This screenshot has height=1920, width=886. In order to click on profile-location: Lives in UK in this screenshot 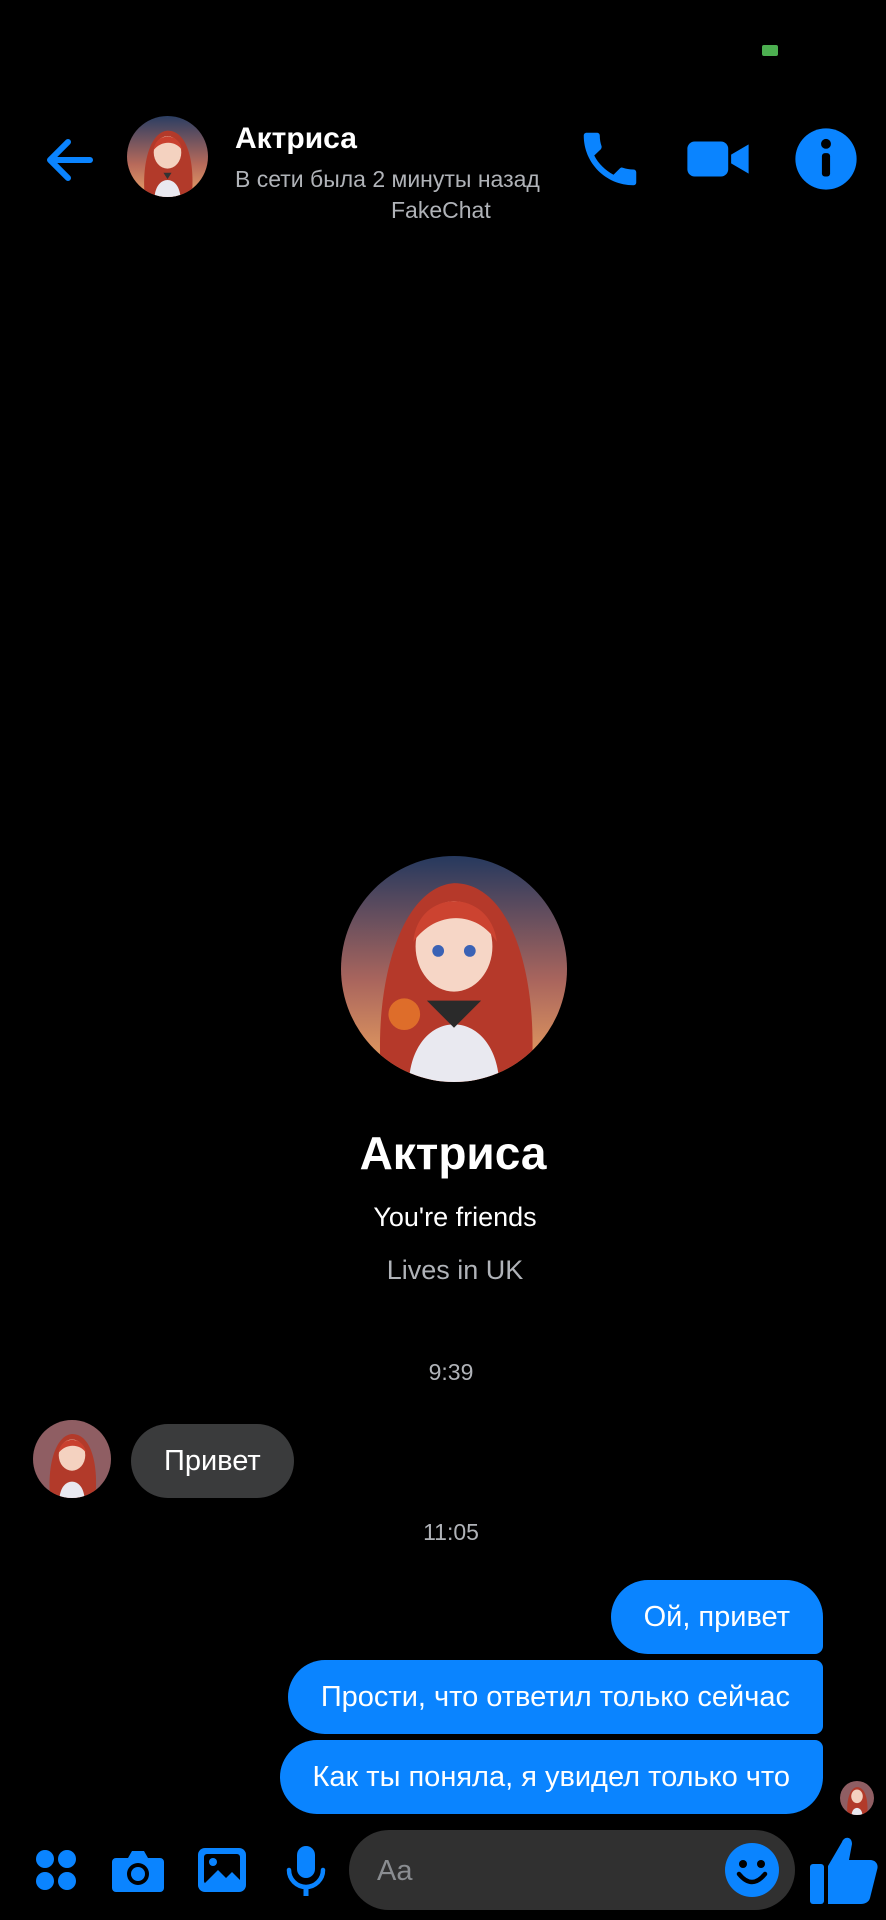, I will do `click(455, 1270)`.